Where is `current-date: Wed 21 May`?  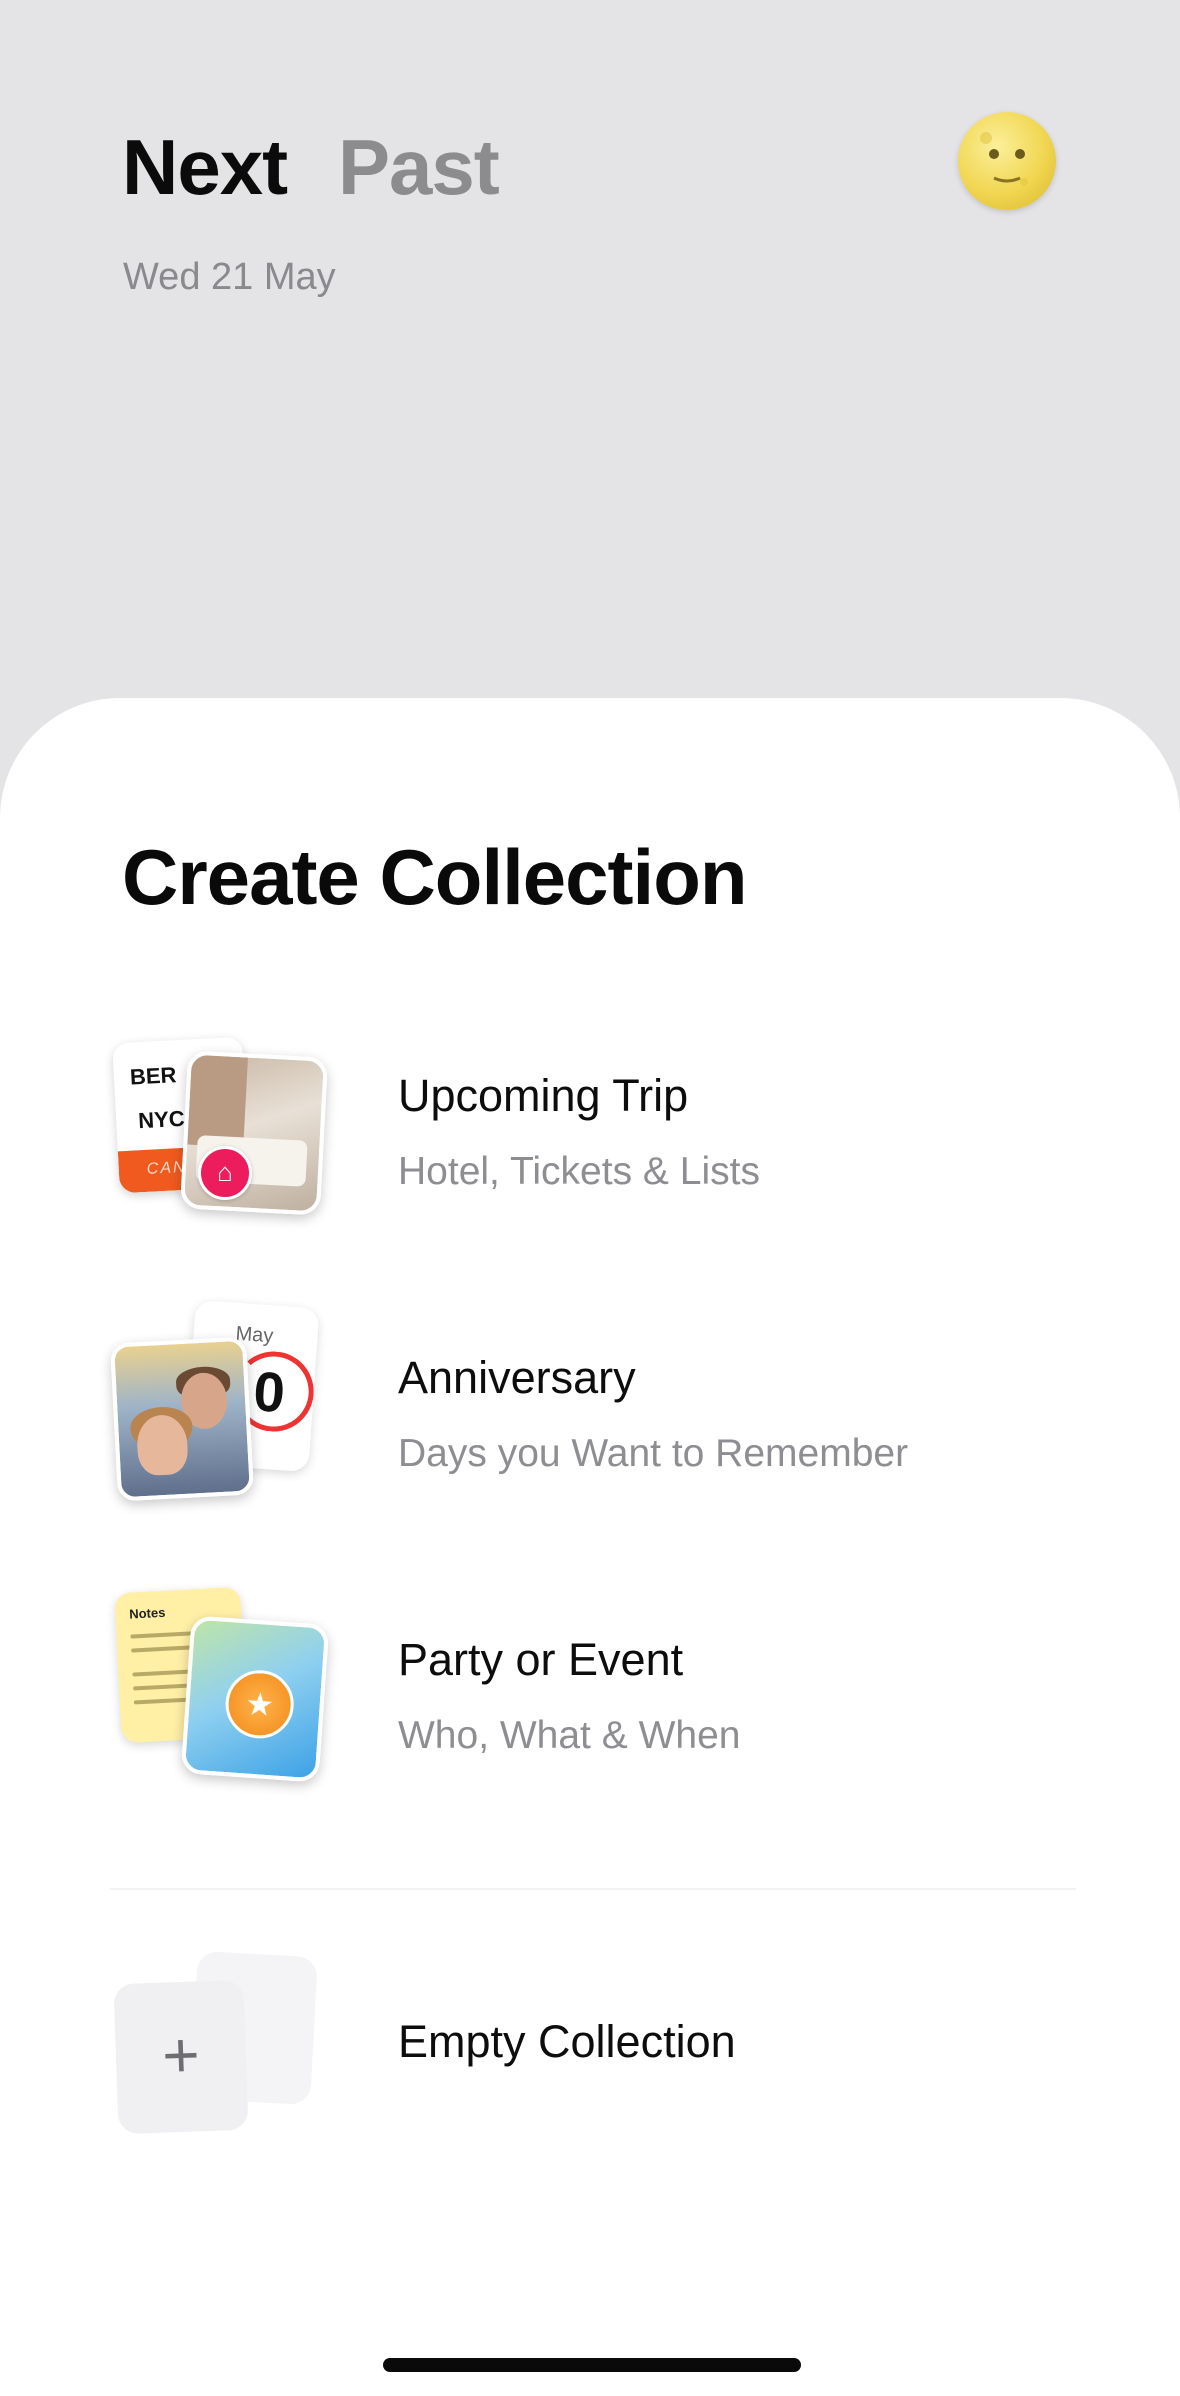 current-date: Wed 21 May is located at coordinates (229, 277).